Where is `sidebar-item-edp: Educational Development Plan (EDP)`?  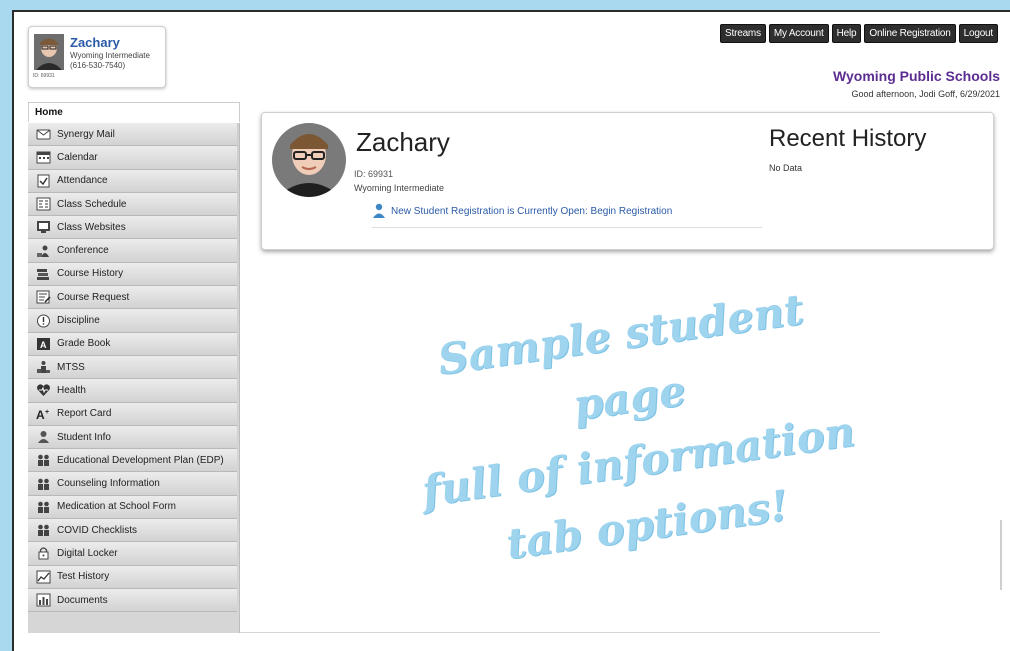
sidebar-item-edp: Educational Development Plan (EDP) is located at coordinates (132, 461).